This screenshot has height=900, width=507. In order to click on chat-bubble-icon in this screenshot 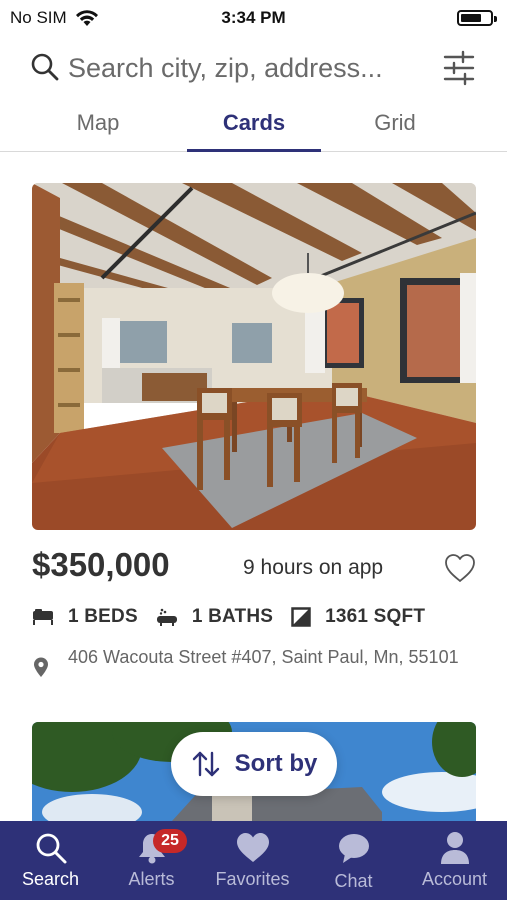, I will do `click(353, 848)`.